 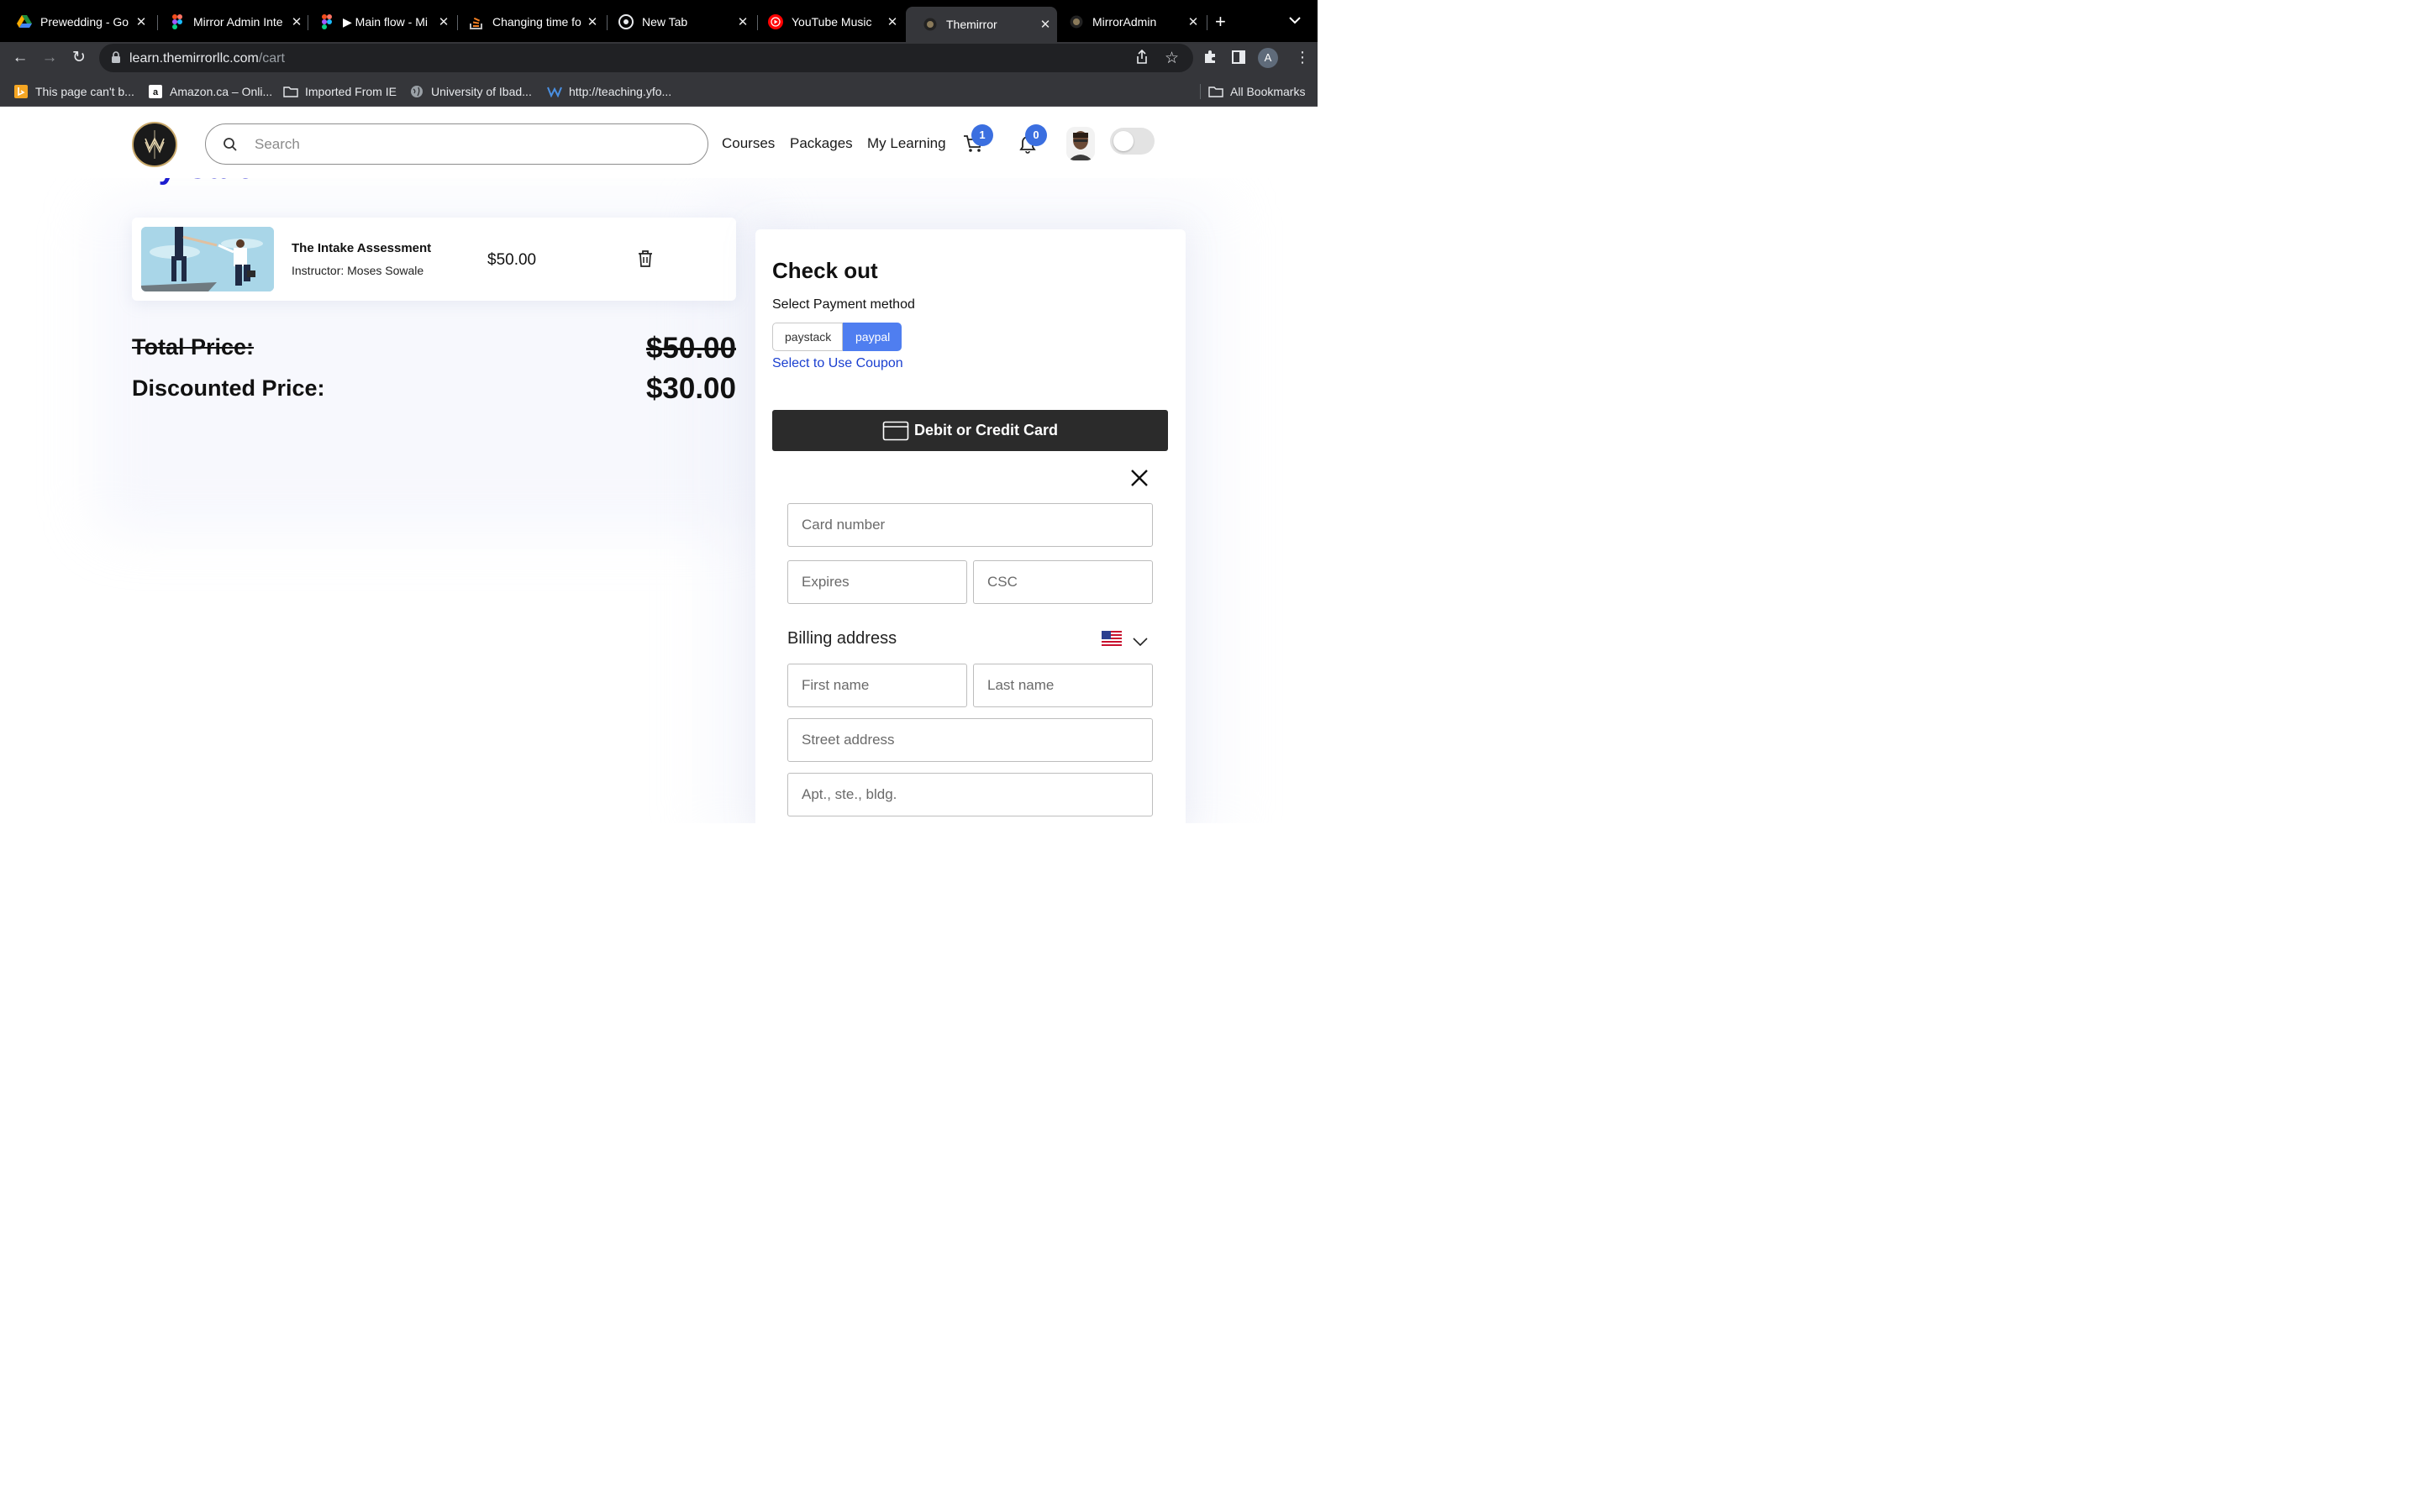 I want to click on apt-field, so click(x=970, y=794).